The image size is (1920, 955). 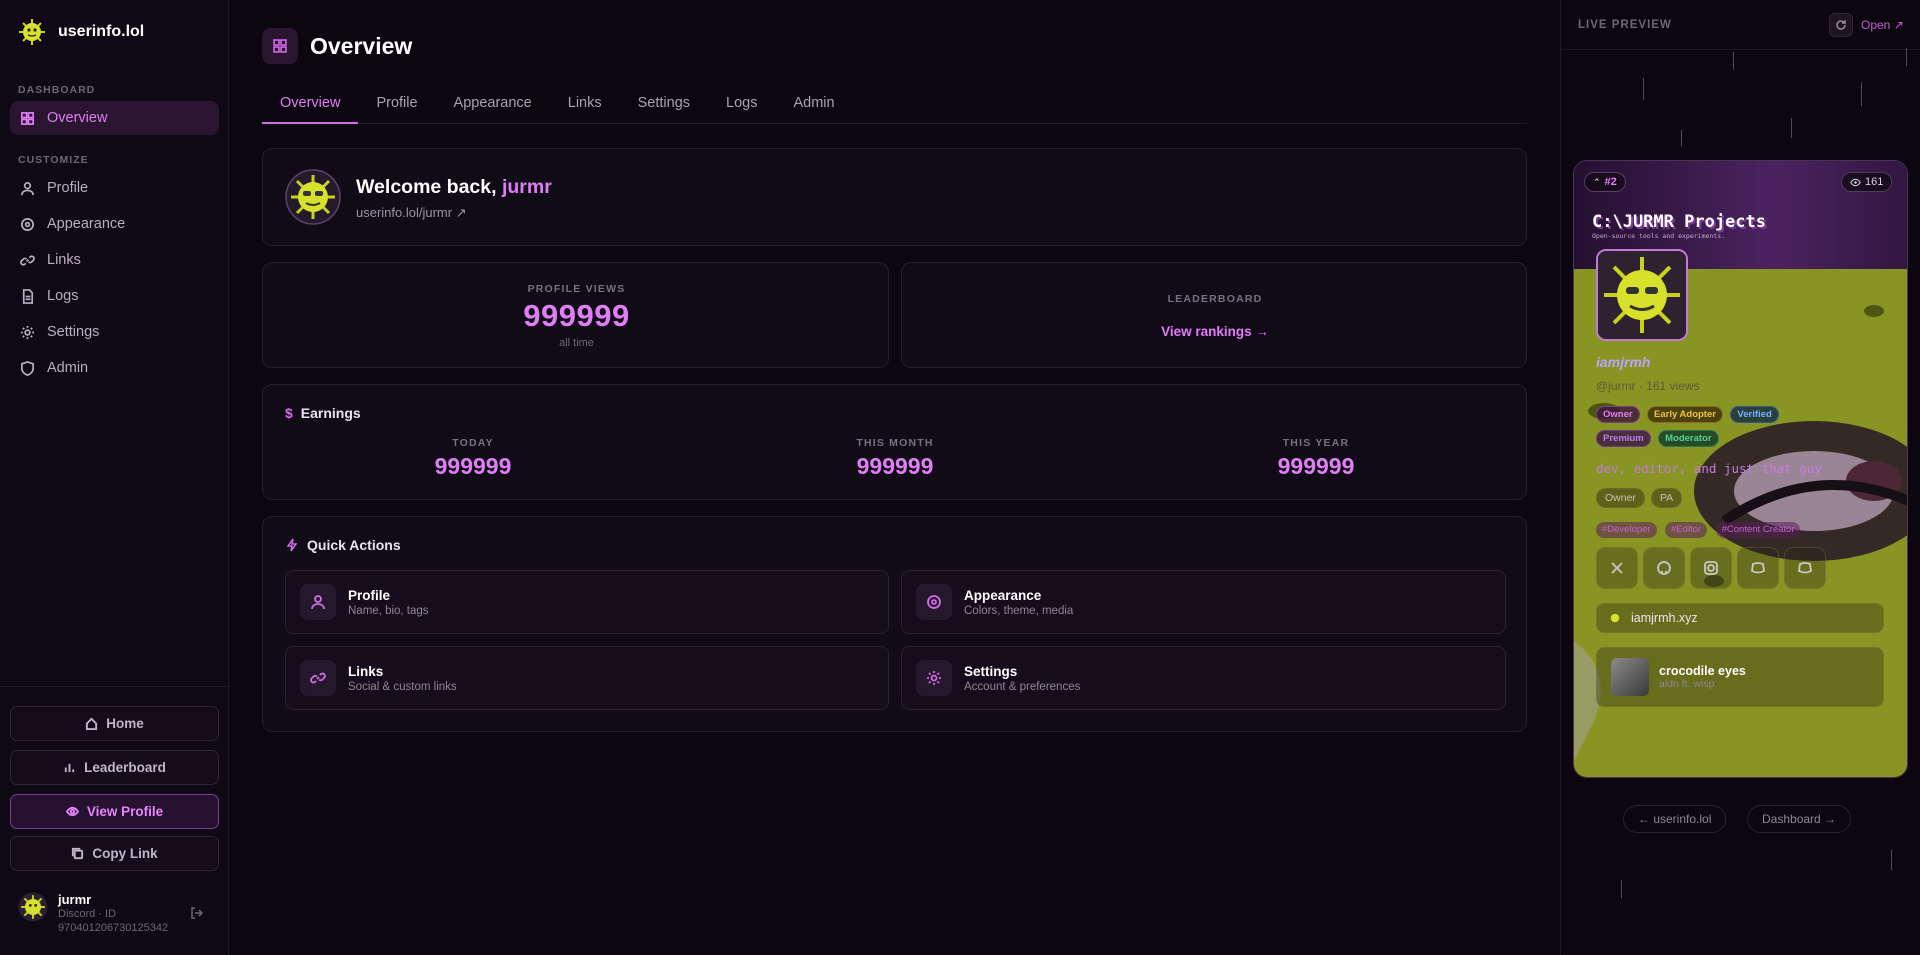 I want to click on sidebar-item-links: Links, so click(x=114, y=260).